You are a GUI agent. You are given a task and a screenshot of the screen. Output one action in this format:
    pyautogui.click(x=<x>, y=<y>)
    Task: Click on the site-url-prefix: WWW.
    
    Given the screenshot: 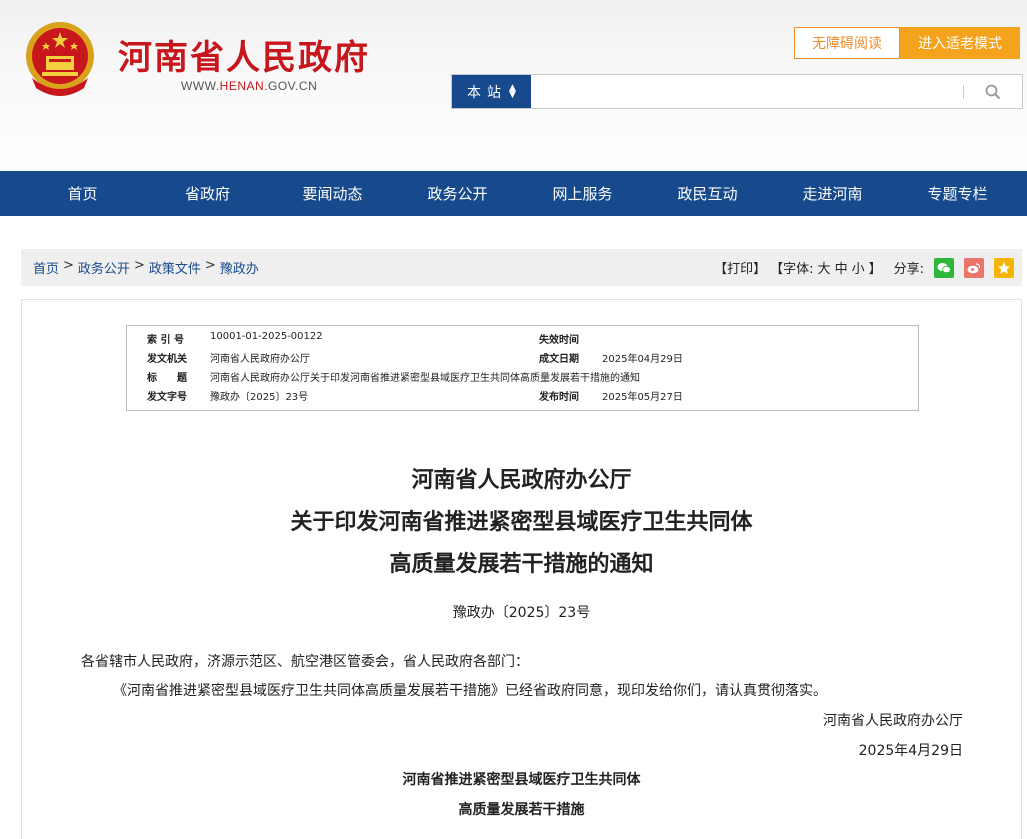 What is the action you would take?
    pyautogui.click(x=200, y=86)
    